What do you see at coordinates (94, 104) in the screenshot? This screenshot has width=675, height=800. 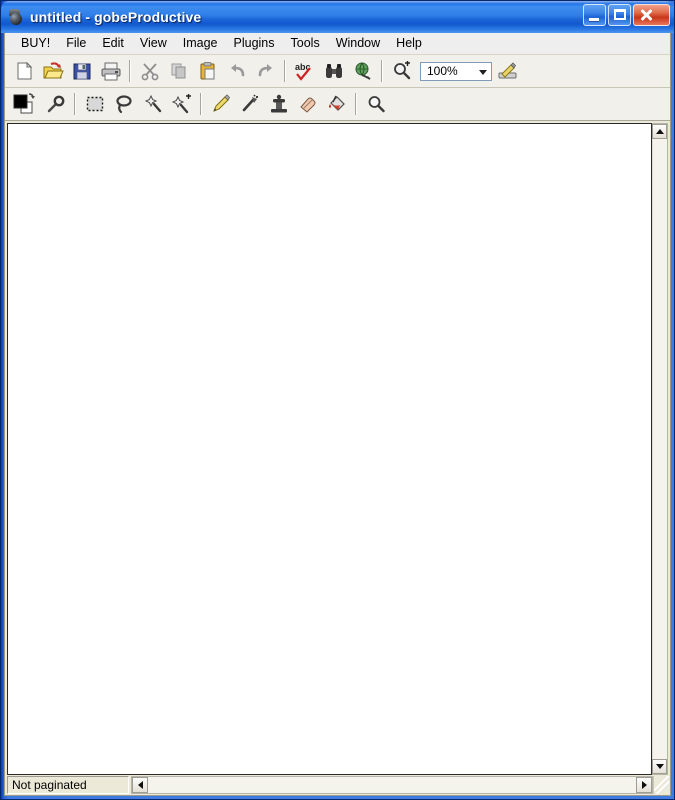 I see `rectangular-marquee-tool` at bounding box center [94, 104].